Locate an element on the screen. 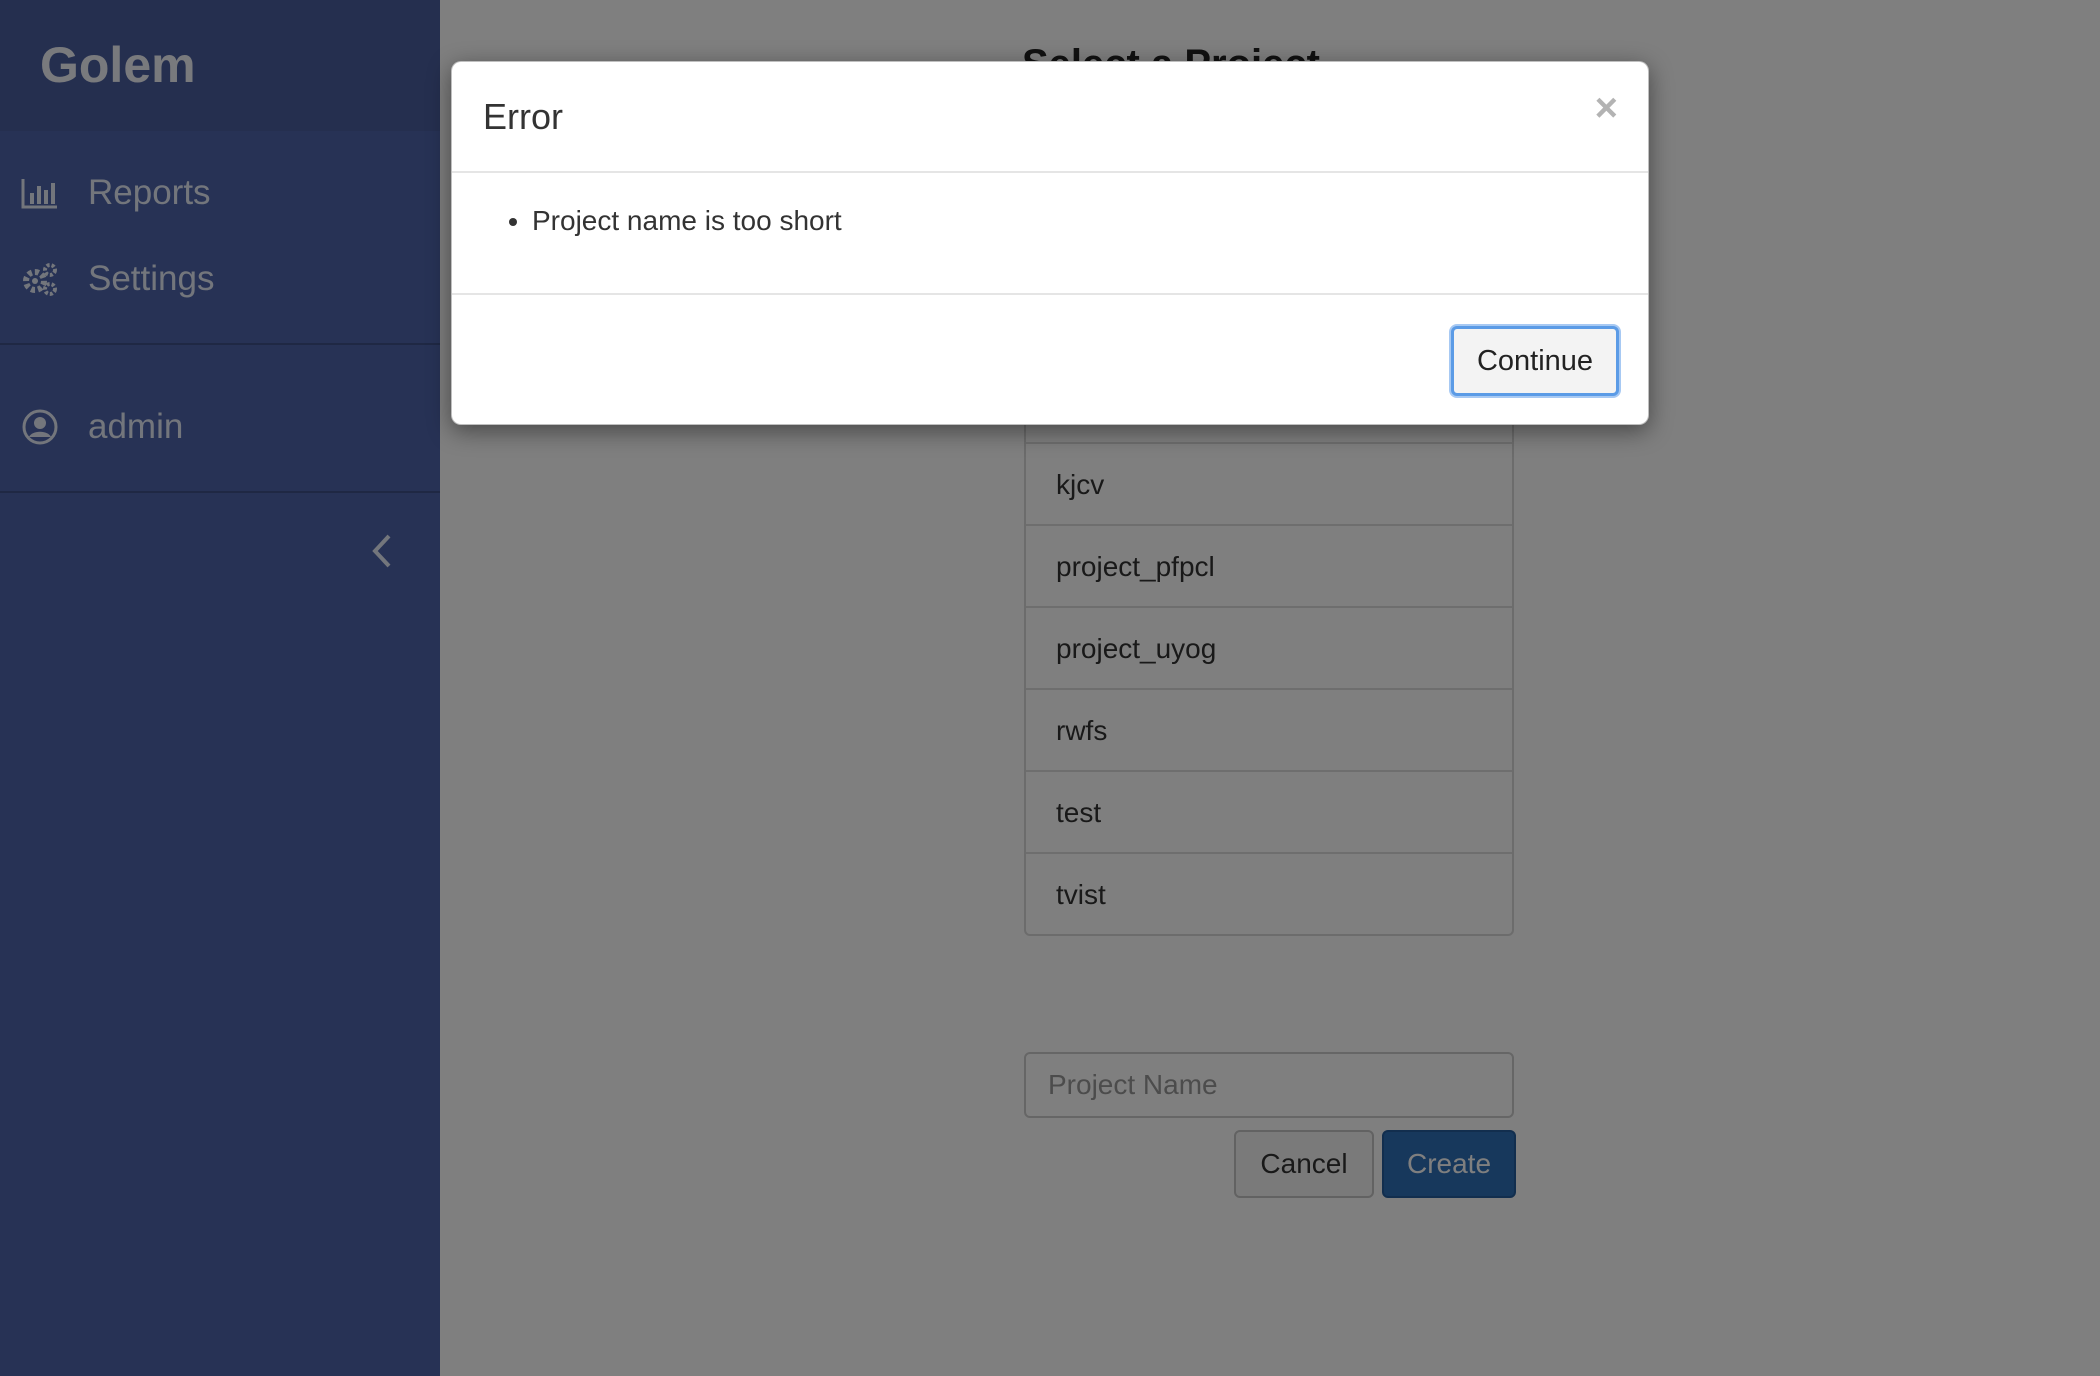 The height and width of the screenshot is (1376, 2100). error-message: Project name is too short is located at coordinates (687, 221).